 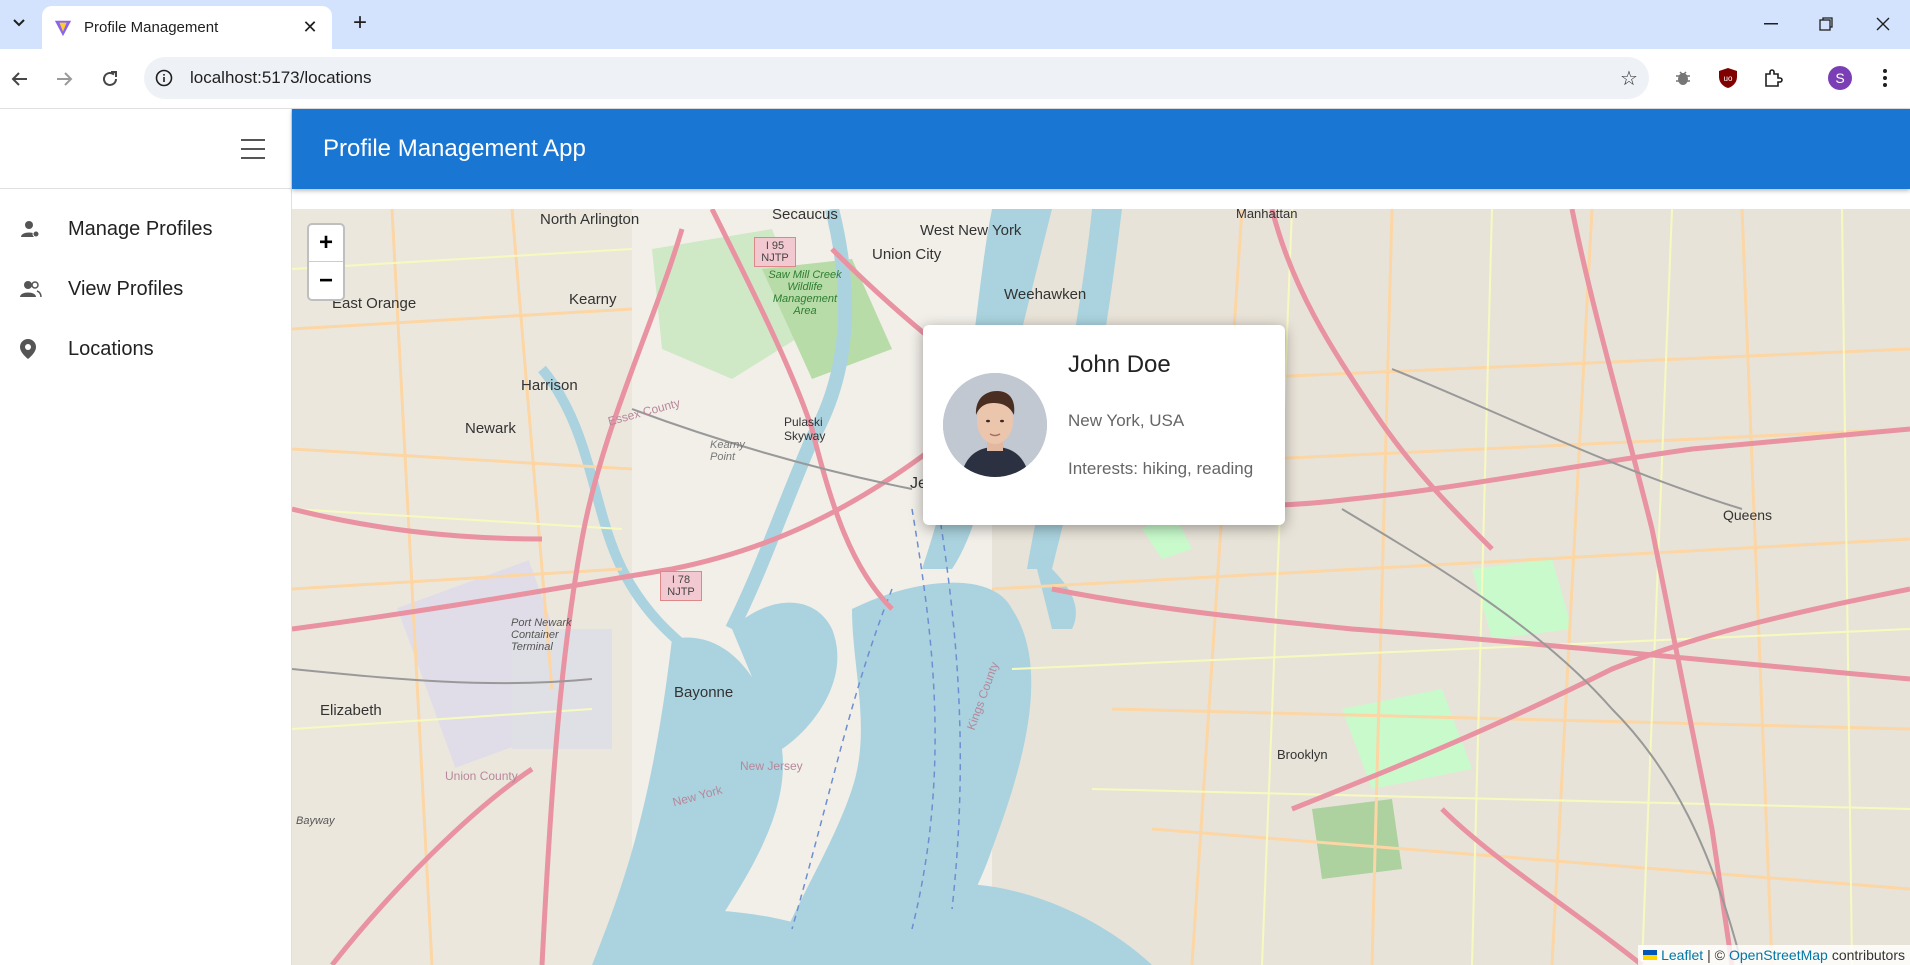 What do you see at coordinates (1883, 24) in the screenshot?
I see `close-window-icon` at bounding box center [1883, 24].